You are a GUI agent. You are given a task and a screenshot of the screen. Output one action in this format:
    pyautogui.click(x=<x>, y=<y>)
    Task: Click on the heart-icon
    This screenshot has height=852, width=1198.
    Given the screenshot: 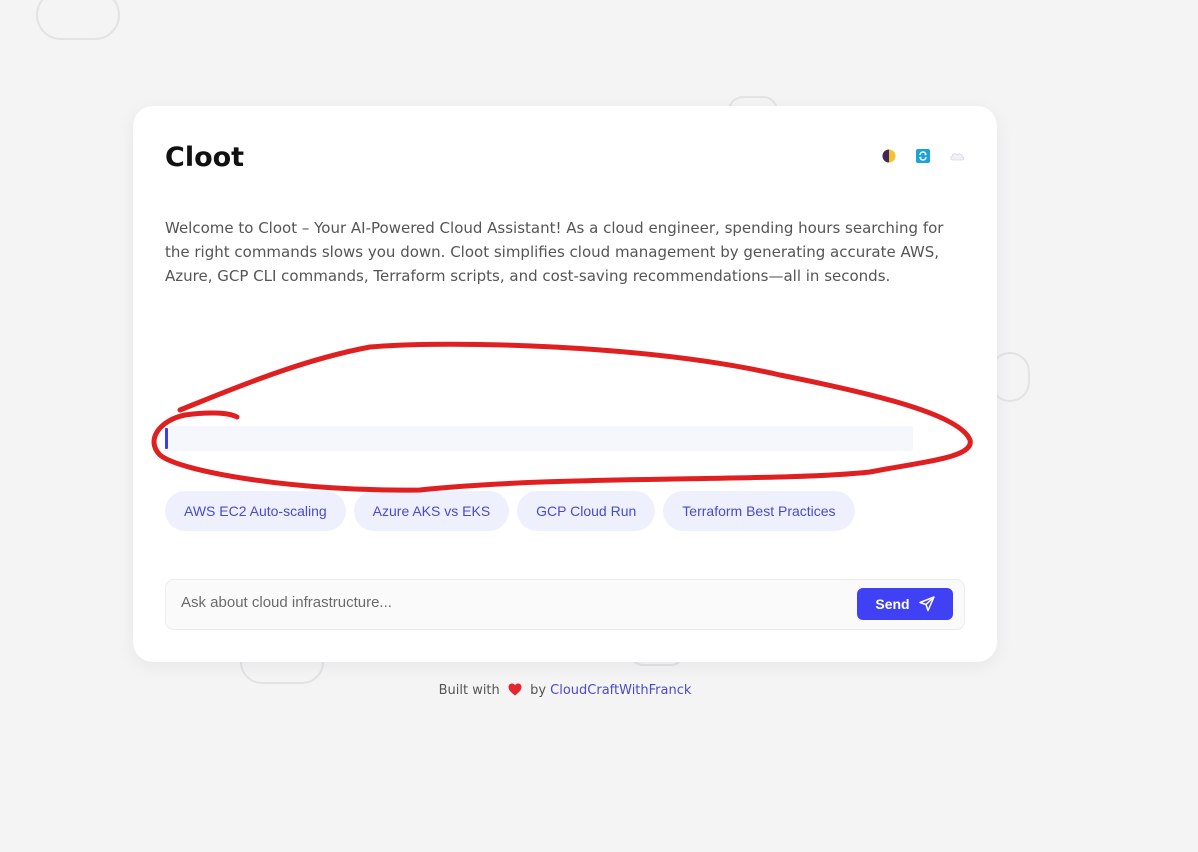 What is the action you would take?
    pyautogui.click(x=515, y=691)
    